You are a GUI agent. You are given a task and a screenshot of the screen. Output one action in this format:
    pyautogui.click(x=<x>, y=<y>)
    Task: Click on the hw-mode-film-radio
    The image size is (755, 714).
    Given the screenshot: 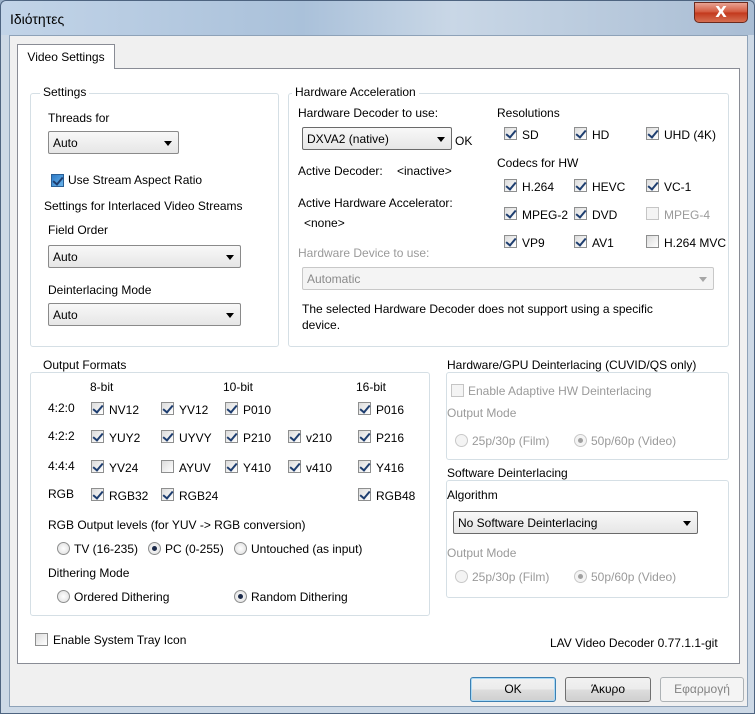 What is the action you would take?
    pyautogui.click(x=461, y=440)
    